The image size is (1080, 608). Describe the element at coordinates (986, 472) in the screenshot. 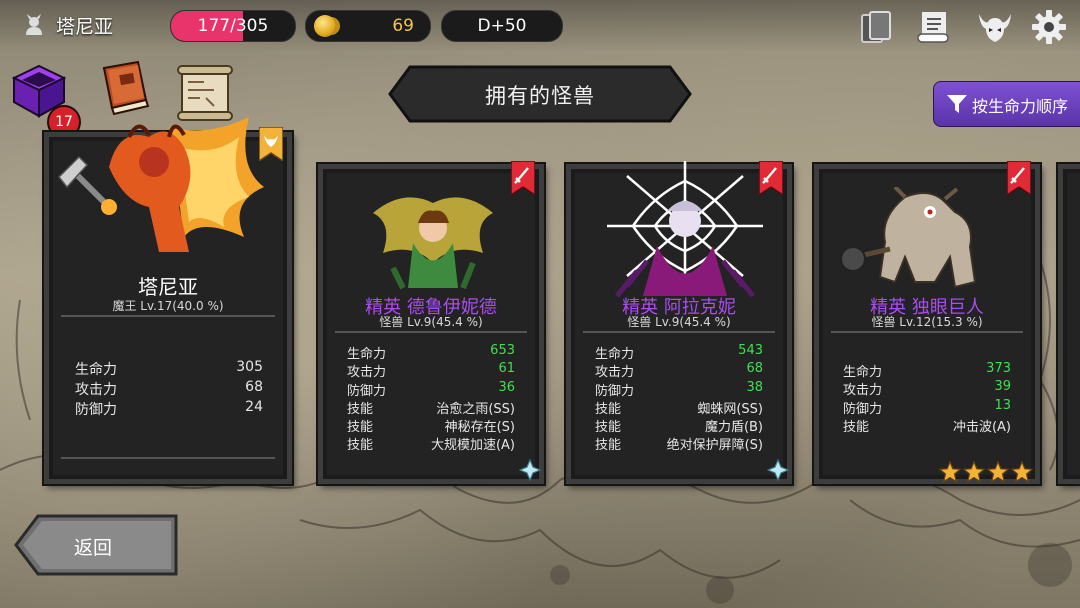

I see `rarity-stars` at that location.